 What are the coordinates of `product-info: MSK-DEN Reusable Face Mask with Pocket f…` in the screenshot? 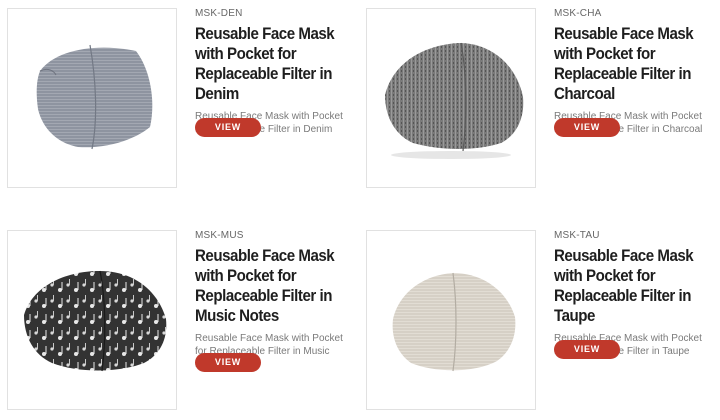 It's located at (277, 72).